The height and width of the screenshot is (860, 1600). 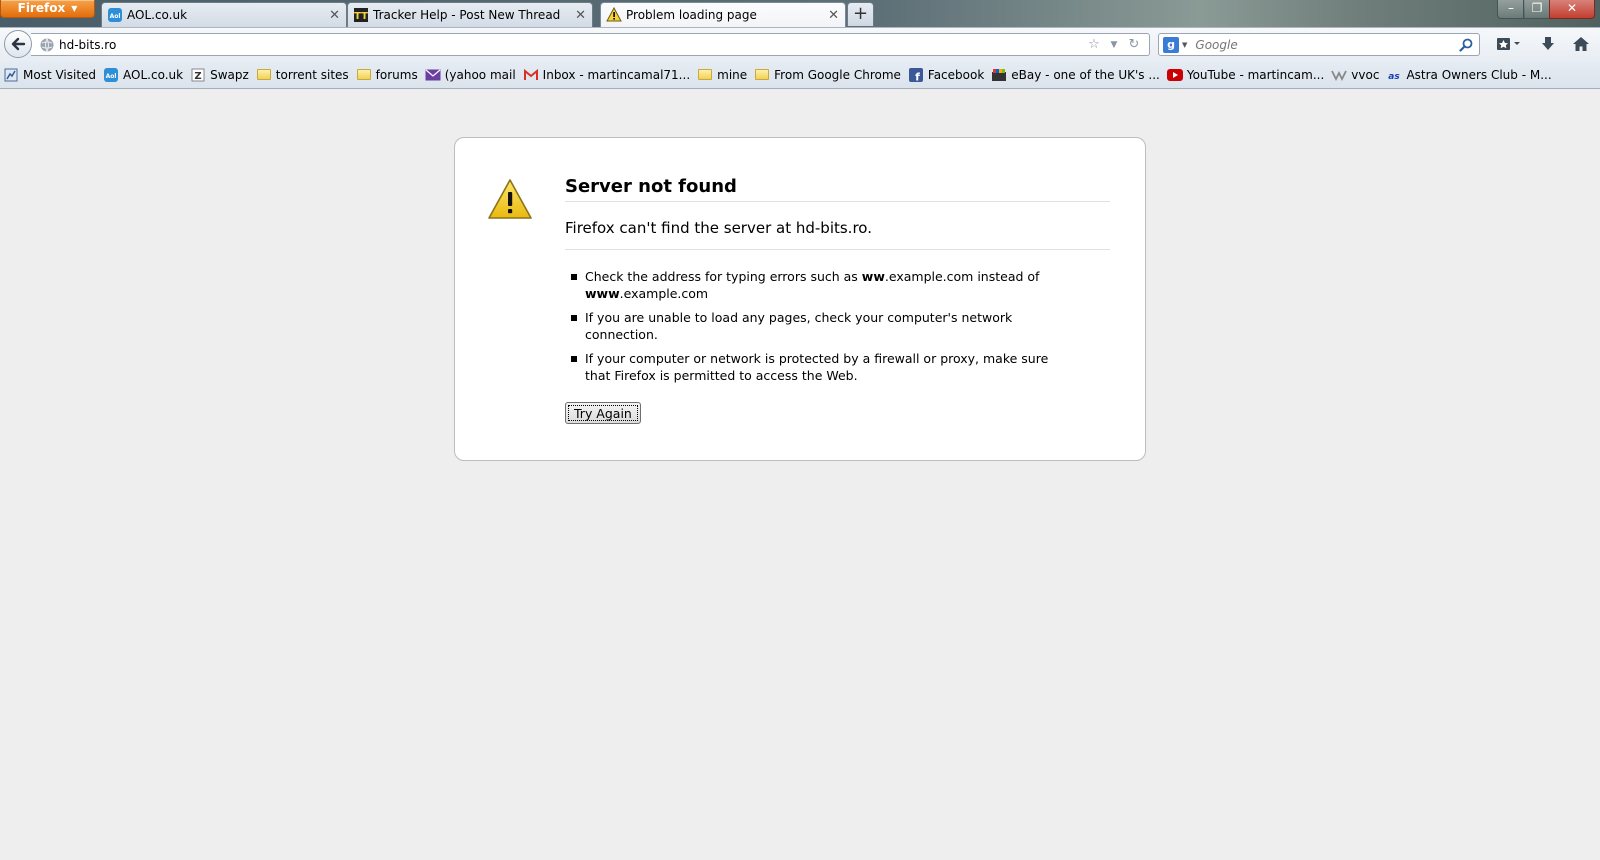 I want to click on home-button, so click(x=1581, y=44).